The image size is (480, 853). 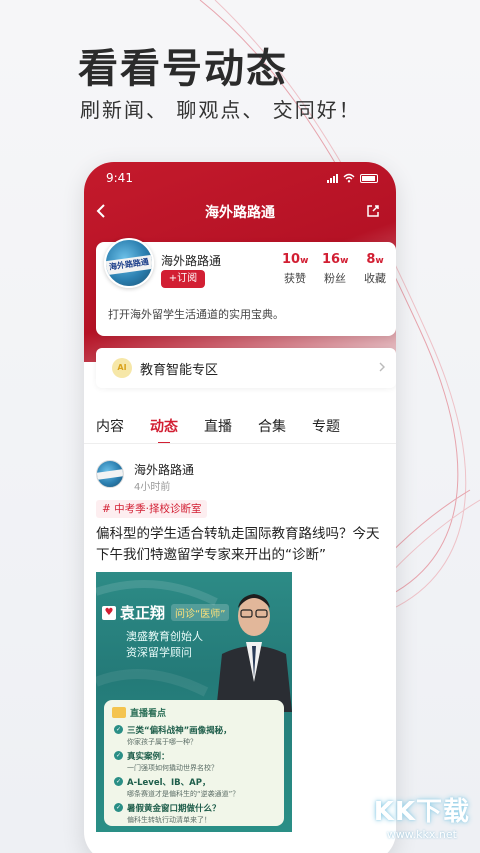 I want to click on stat-fans-value: 16, so click(x=331, y=259).